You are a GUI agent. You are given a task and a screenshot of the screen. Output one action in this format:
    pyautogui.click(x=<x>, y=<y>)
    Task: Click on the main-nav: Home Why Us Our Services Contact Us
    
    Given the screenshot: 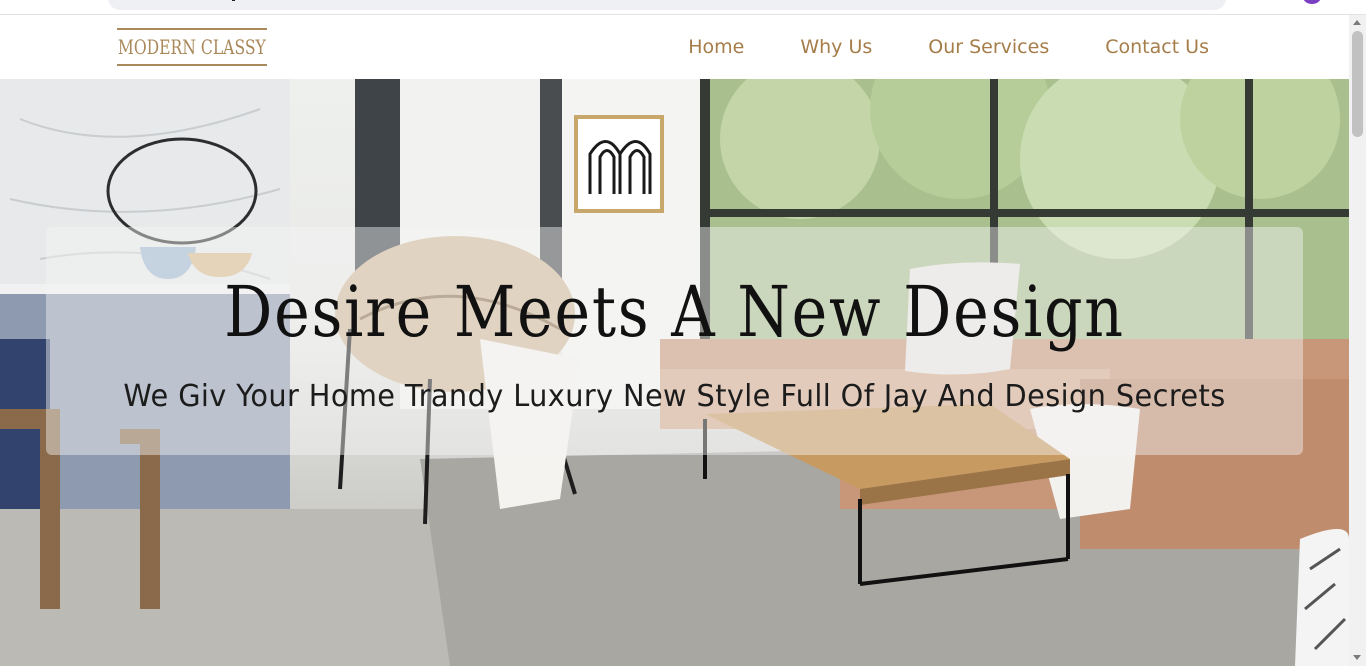 What is the action you would take?
    pyautogui.click(x=920, y=47)
    